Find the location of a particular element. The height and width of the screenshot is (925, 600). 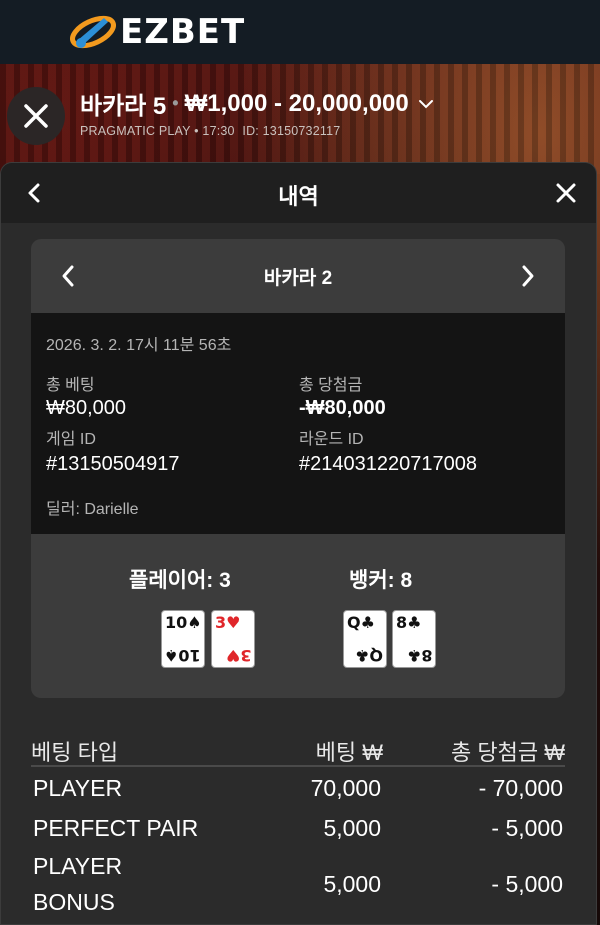

close-game-button is located at coordinates (36, 116).